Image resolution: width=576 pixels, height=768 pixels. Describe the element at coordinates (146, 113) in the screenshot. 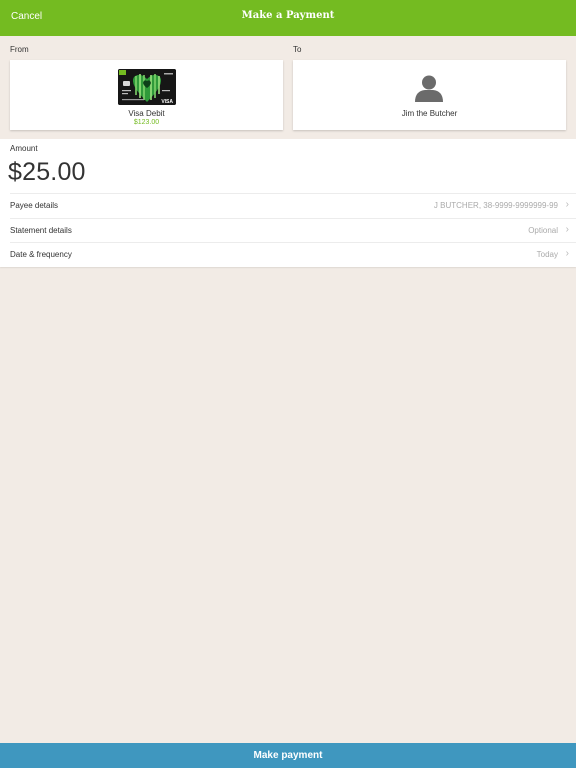

I see `from-account-name: Visa Debit` at that location.